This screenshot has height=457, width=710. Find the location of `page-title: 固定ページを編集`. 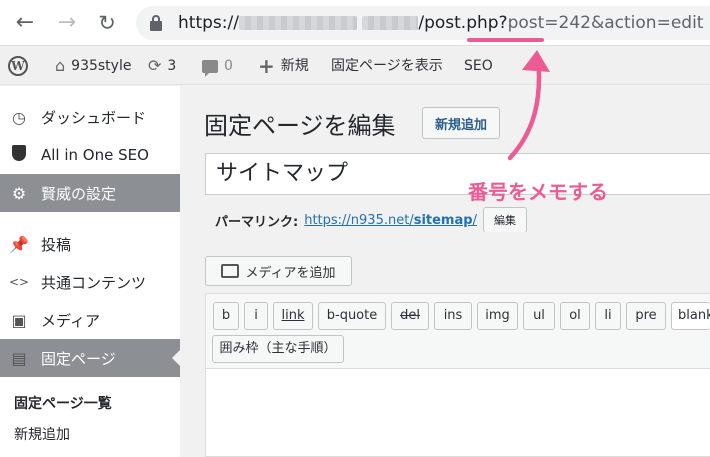

page-title: 固定ページを編集 is located at coordinates (300, 126).